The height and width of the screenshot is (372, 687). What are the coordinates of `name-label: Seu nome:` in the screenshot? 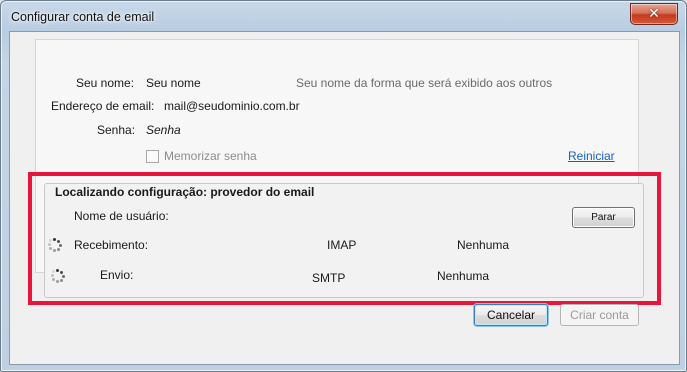 It's located at (105, 83).